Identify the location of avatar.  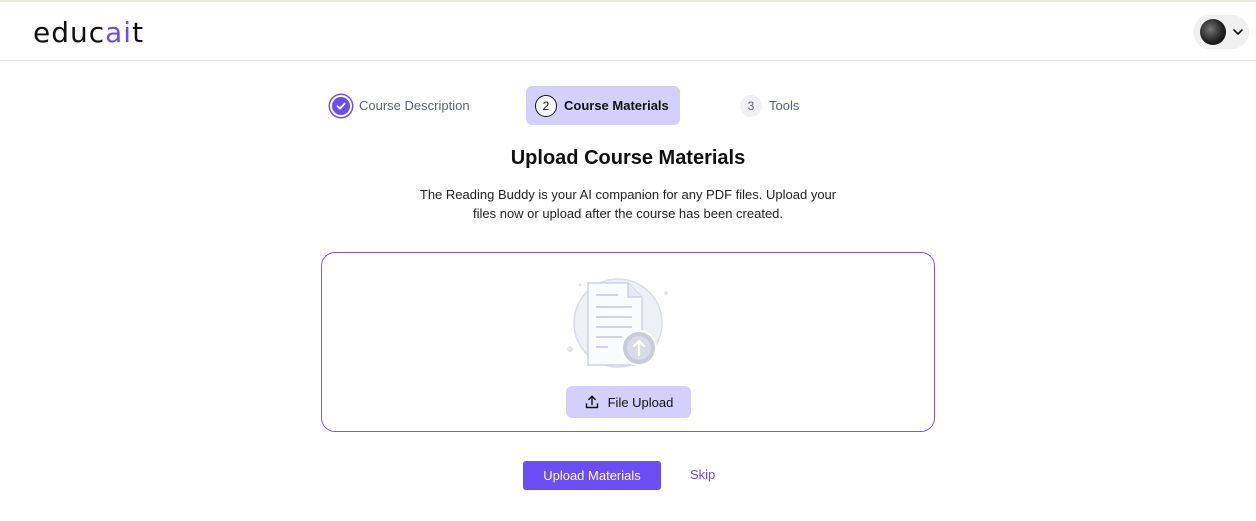
(1213, 32).